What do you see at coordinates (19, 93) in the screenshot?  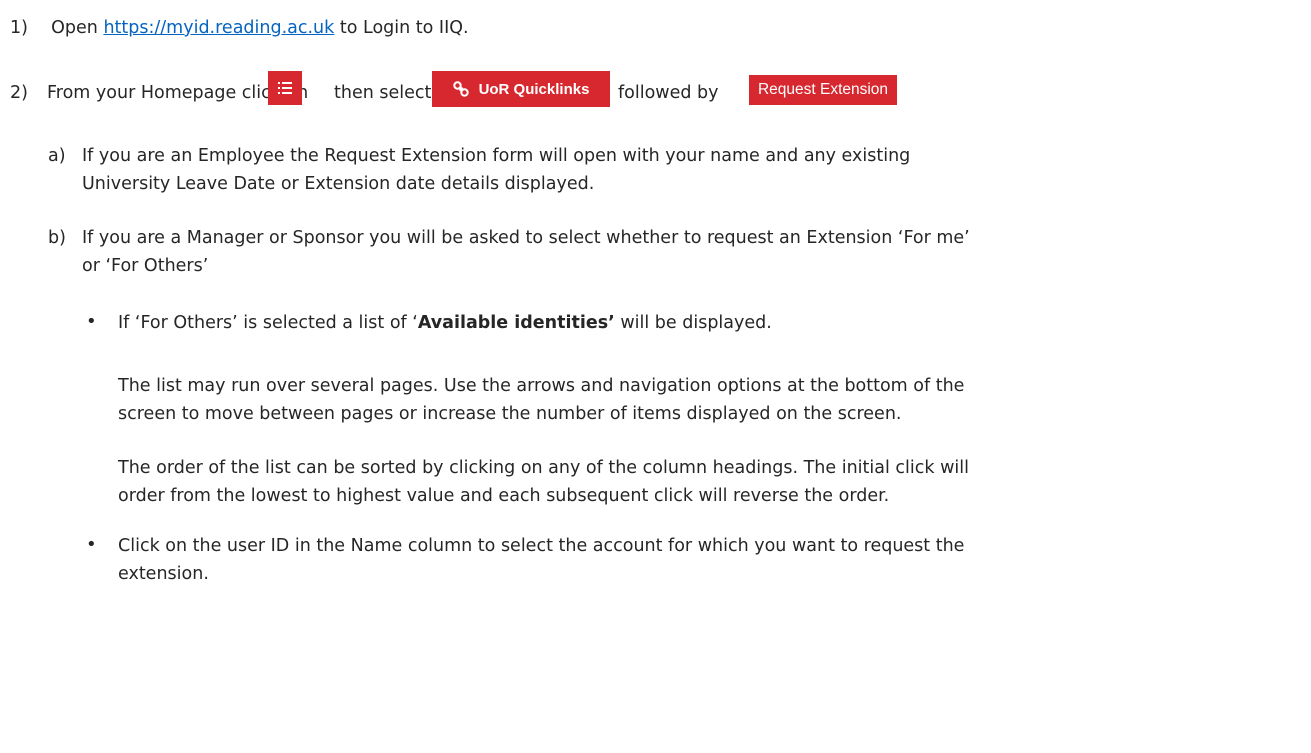 I see `step-2-number: 2)` at bounding box center [19, 93].